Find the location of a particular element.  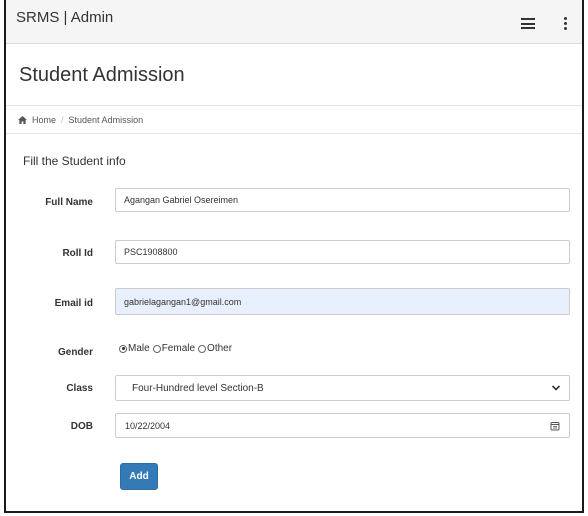

email-label: Email id is located at coordinates (73, 303).